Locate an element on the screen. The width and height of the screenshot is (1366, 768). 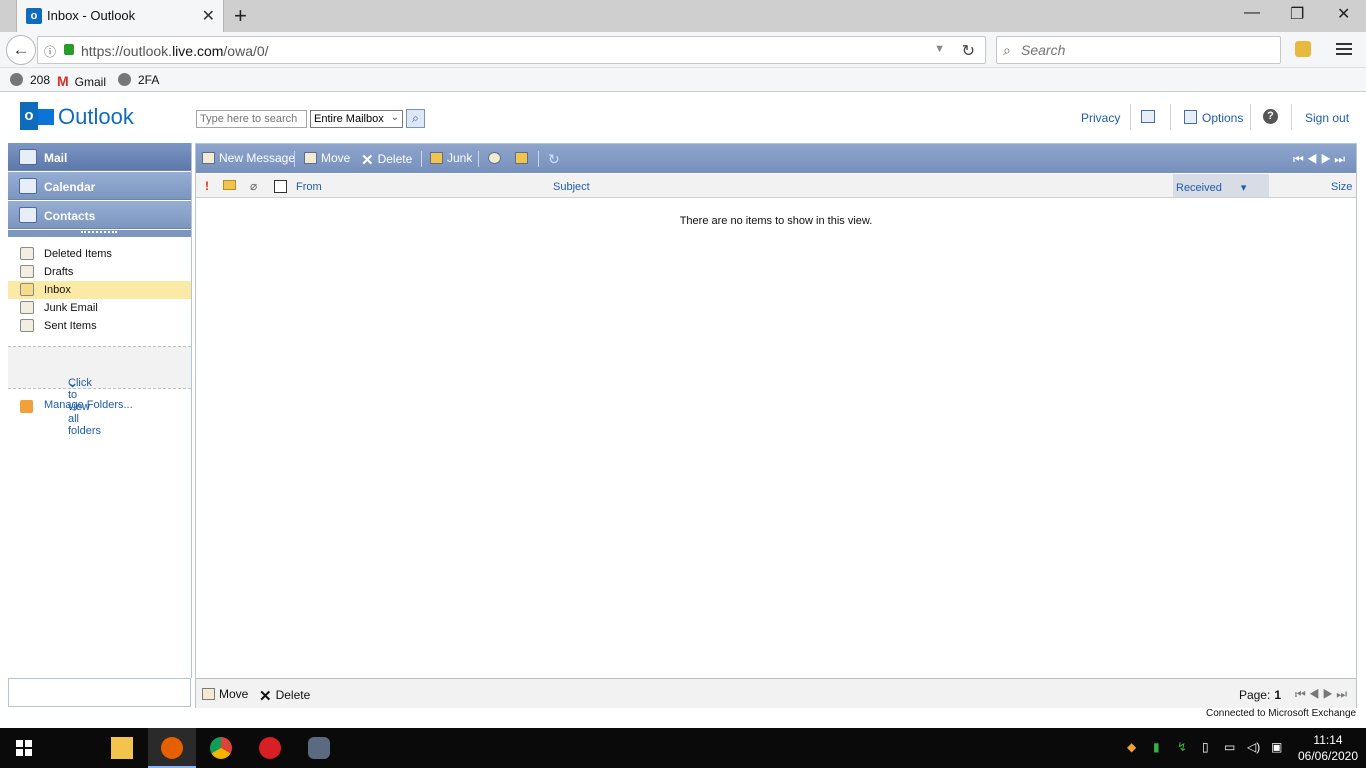
firefox-button is located at coordinates (172, 748).